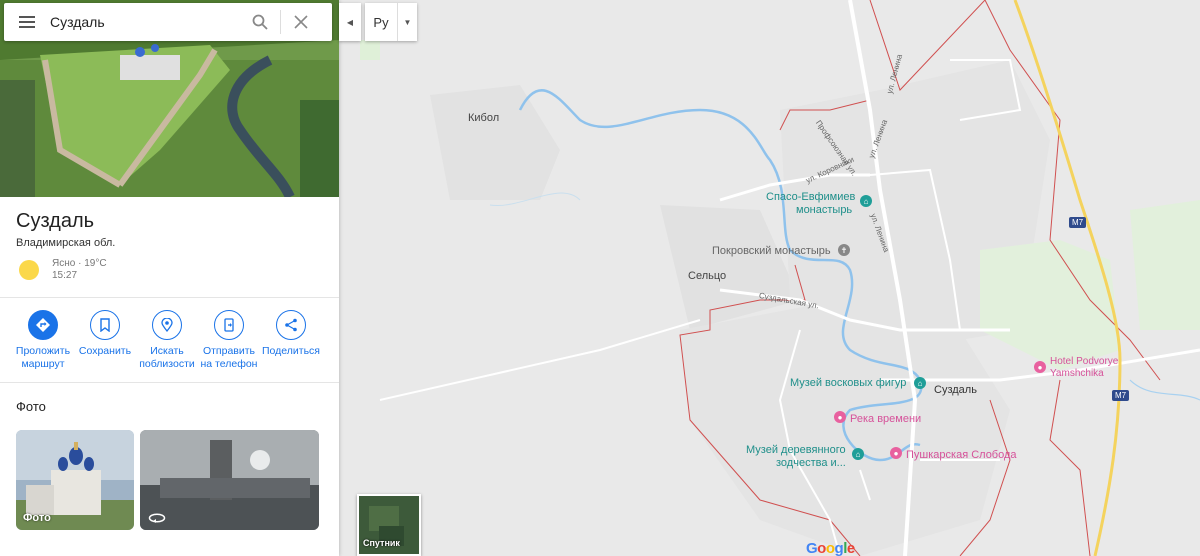 This screenshot has width=1200, height=556. I want to click on map-label-pushkar: Пушкарская Слобода, so click(961, 455).